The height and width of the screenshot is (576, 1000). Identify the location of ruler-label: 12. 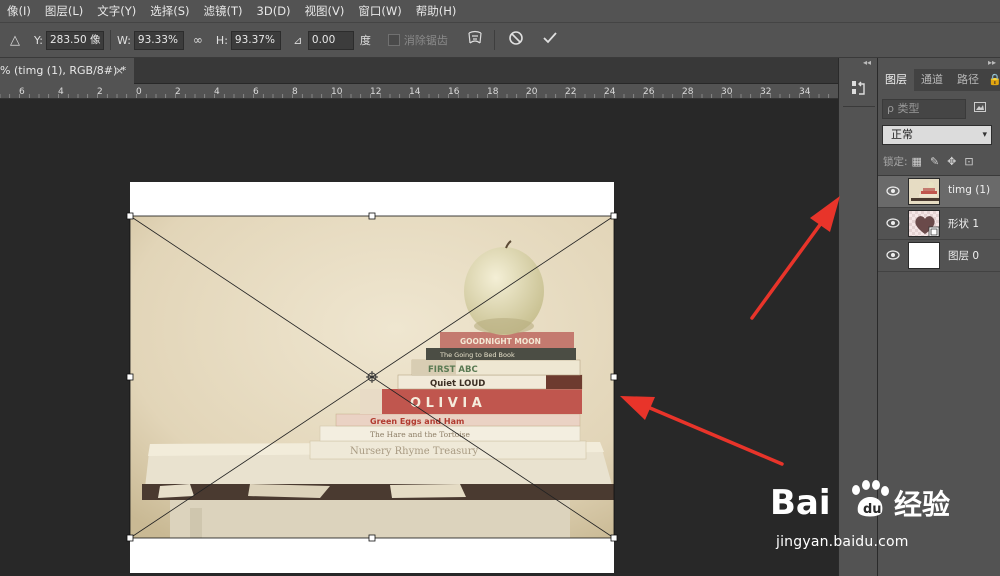
(375, 92).